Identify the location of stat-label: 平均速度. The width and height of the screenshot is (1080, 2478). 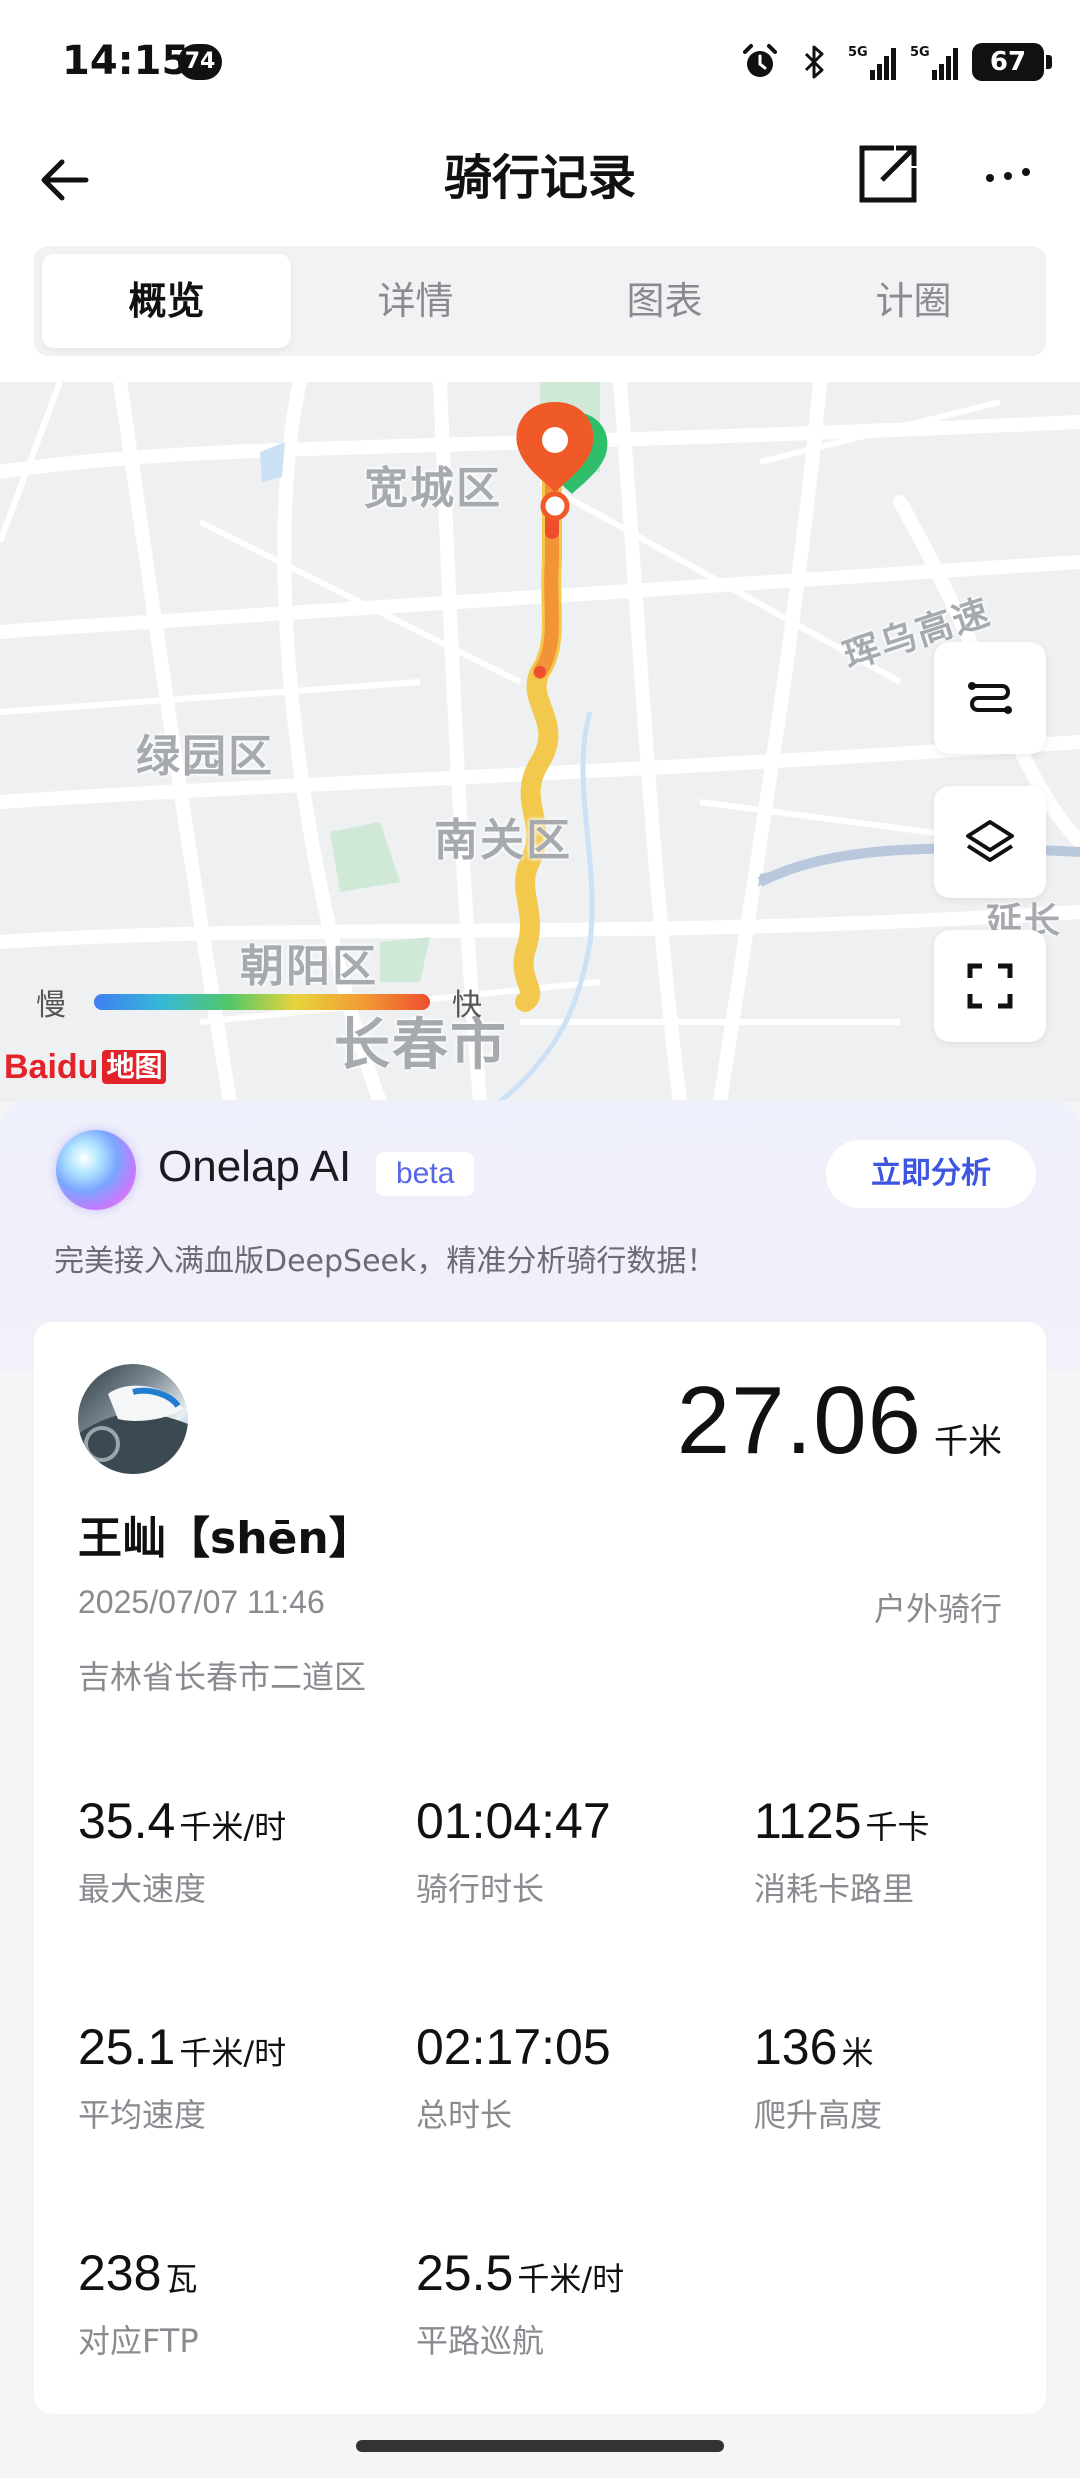
(142, 2115).